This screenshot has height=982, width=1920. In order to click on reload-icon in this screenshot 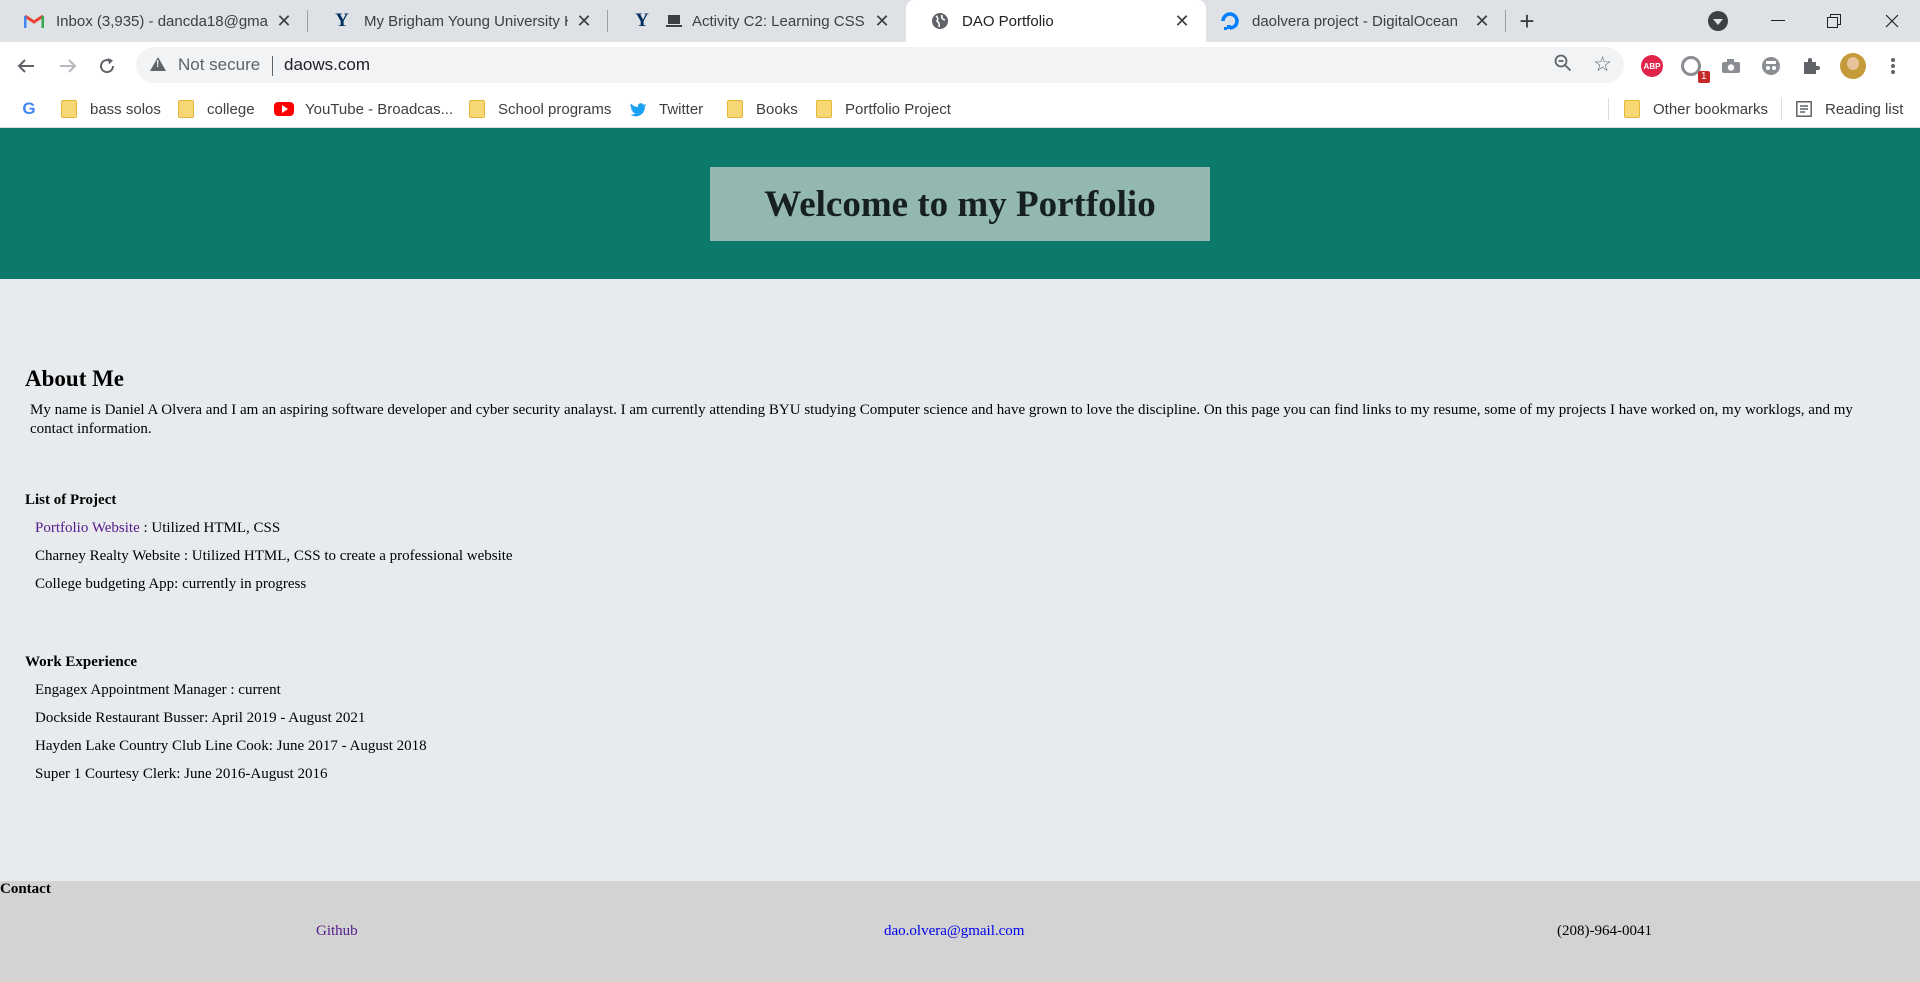, I will do `click(107, 66)`.